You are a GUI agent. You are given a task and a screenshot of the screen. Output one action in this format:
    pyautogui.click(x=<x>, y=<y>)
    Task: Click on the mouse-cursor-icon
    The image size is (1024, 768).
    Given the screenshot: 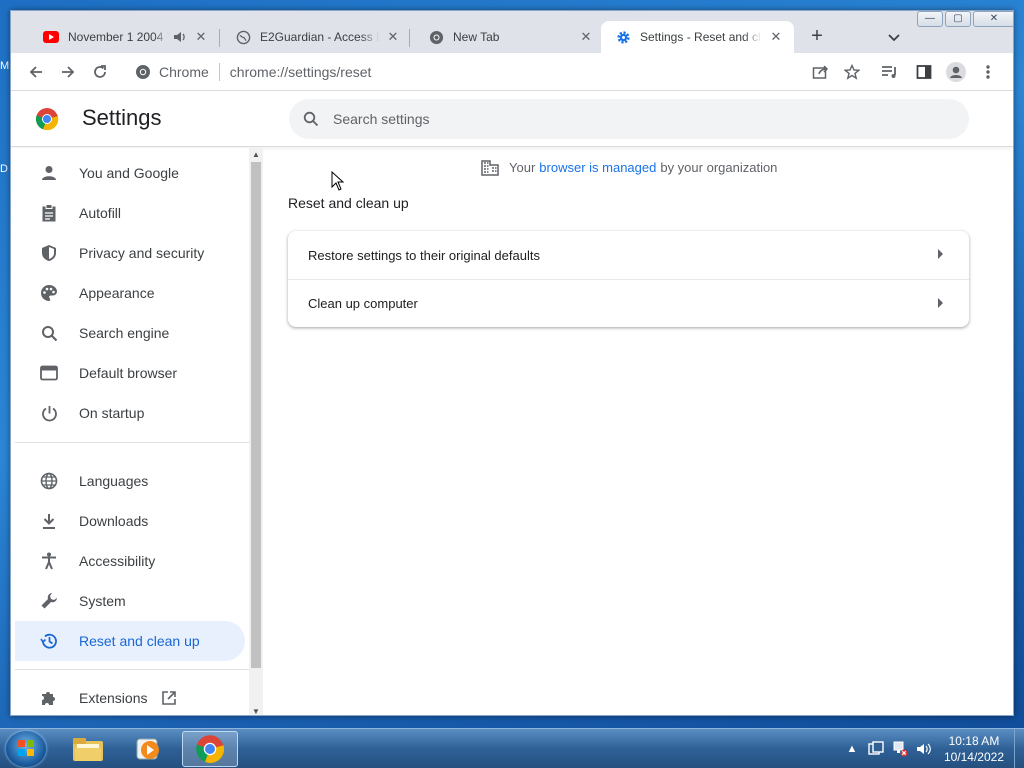 What is the action you would take?
    pyautogui.click(x=338, y=180)
    